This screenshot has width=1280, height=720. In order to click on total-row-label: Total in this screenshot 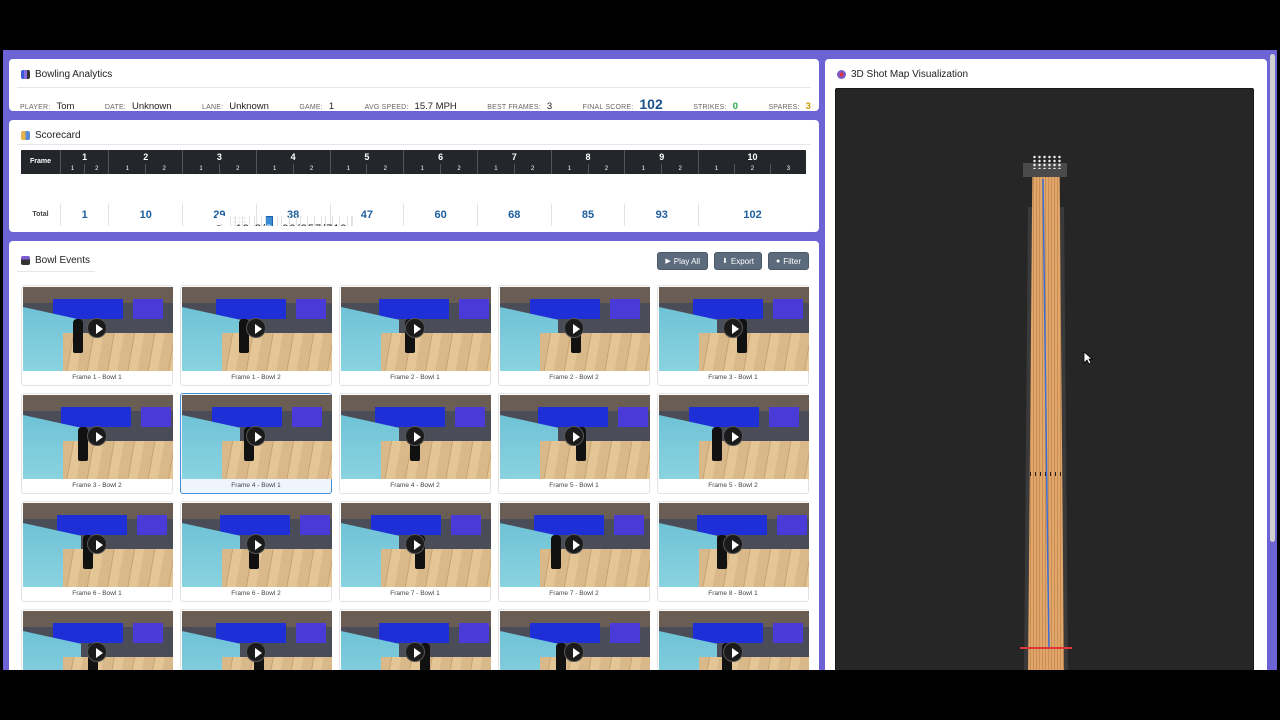, I will do `click(41, 214)`.